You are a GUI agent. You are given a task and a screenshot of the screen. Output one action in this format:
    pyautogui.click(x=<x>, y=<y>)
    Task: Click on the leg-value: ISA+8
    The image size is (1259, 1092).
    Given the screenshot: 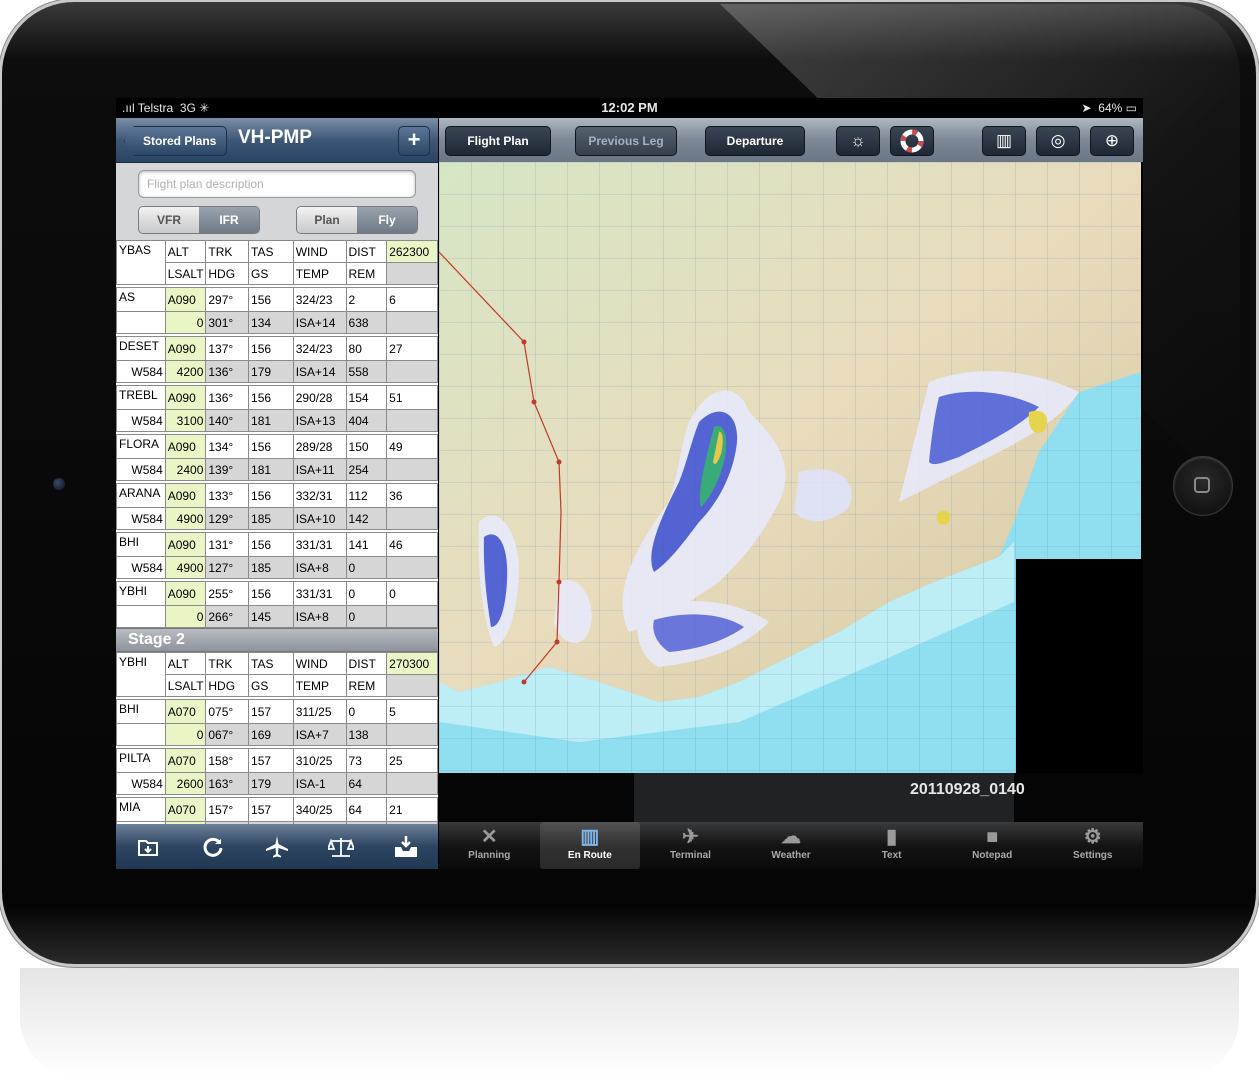 What is the action you would take?
    pyautogui.click(x=319, y=616)
    